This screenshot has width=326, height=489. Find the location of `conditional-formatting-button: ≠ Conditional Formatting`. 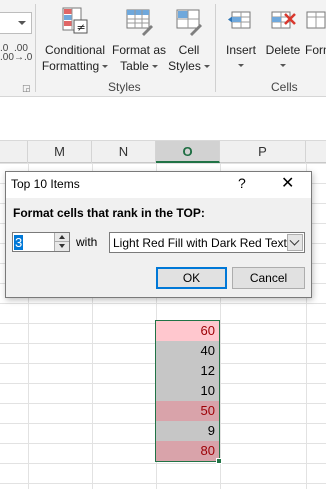

conditional-formatting-button: ≠ Conditional Formatting is located at coordinates (75, 40).